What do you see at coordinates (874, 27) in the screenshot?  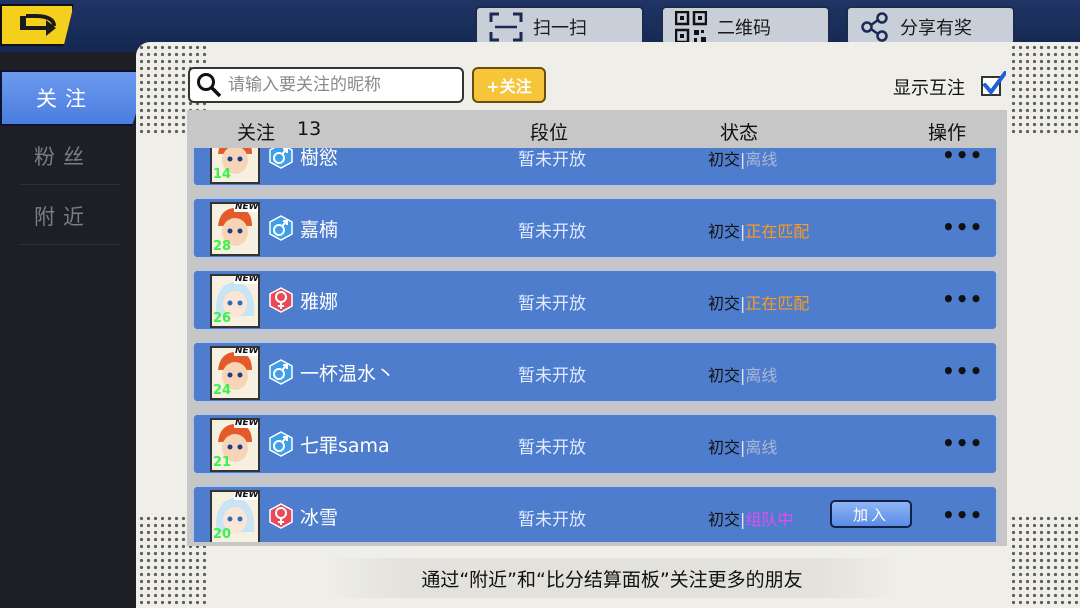 I see `share-icon` at bounding box center [874, 27].